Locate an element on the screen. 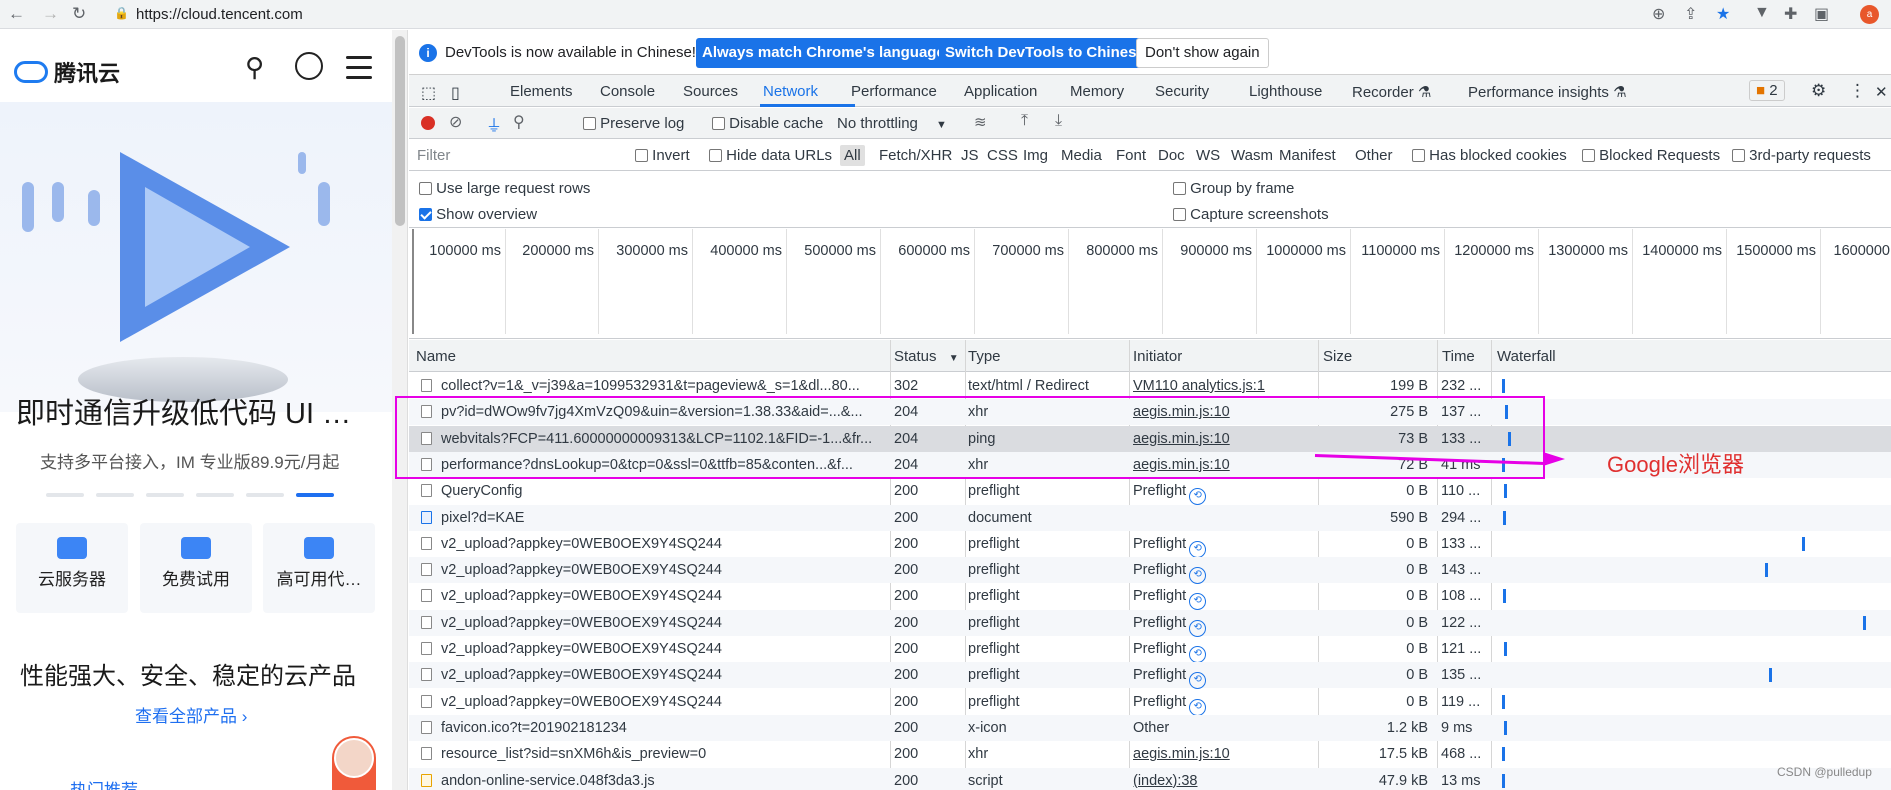 The image size is (1891, 790). blocked-cookies-checkbox: Has blocked cookies is located at coordinates (1489, 155).